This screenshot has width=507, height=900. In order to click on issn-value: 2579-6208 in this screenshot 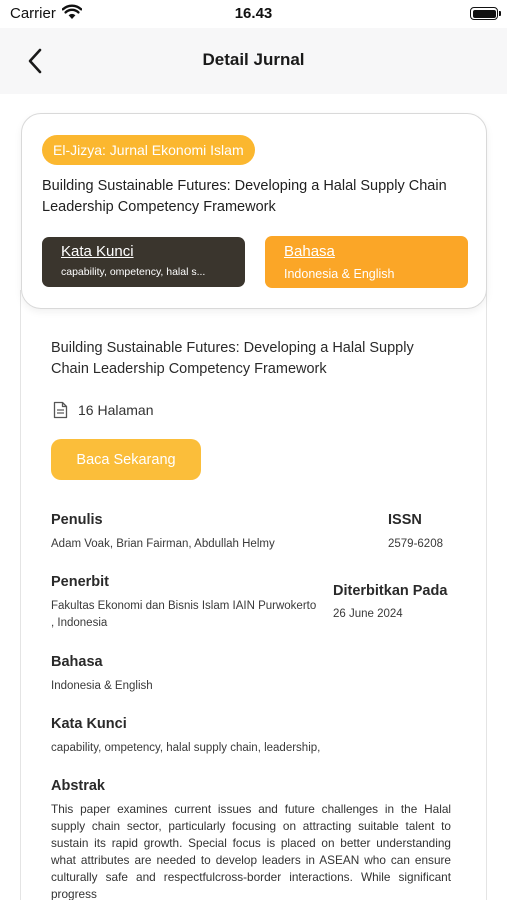, I will do `click(415, 544)`.